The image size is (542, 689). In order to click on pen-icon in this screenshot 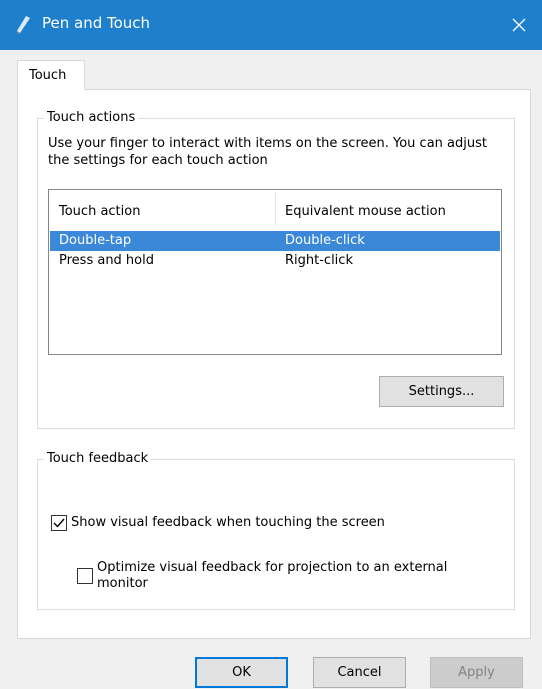, I will do `click(23, 25)`.